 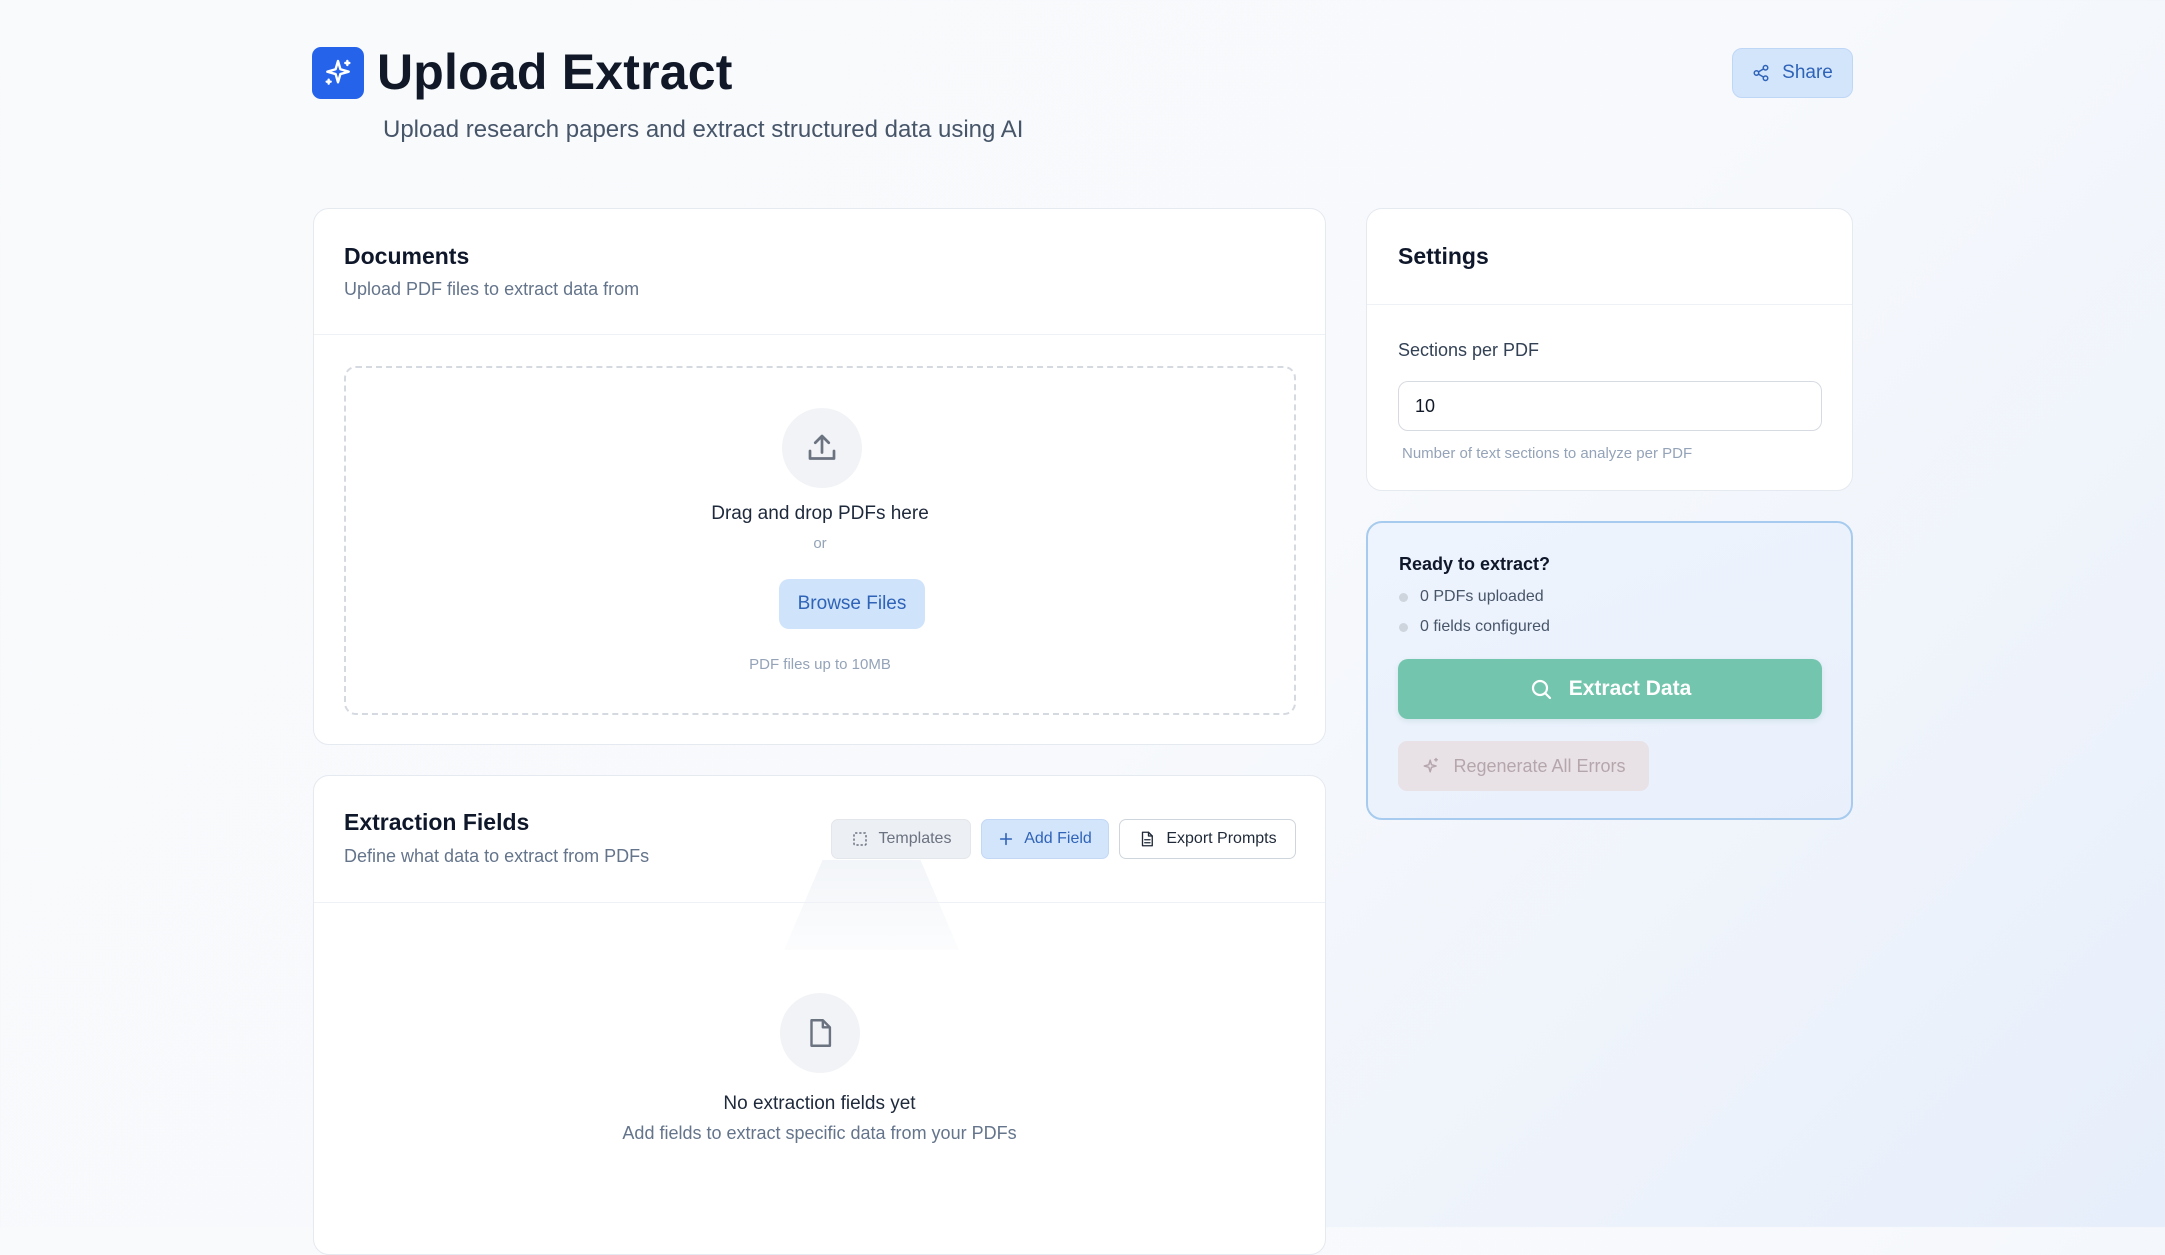 What do you see at coordinates (497, 856) in the screenshot?
I see `extraction-fields-description: Define what data to extract from PDFs` at bounding box center [497, 856].